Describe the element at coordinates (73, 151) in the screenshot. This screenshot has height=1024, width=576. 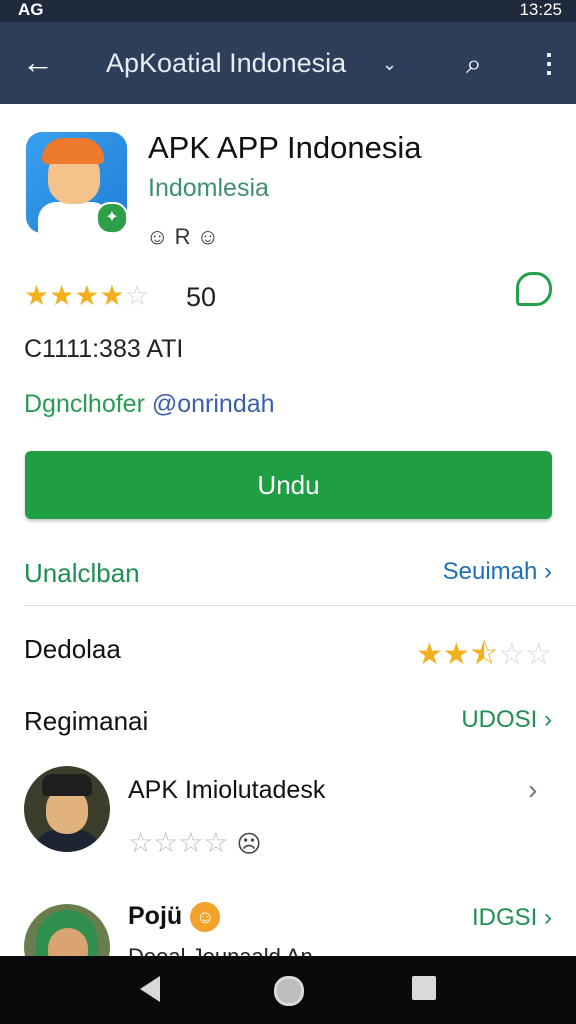
I see `app-icon-hat` at that location.